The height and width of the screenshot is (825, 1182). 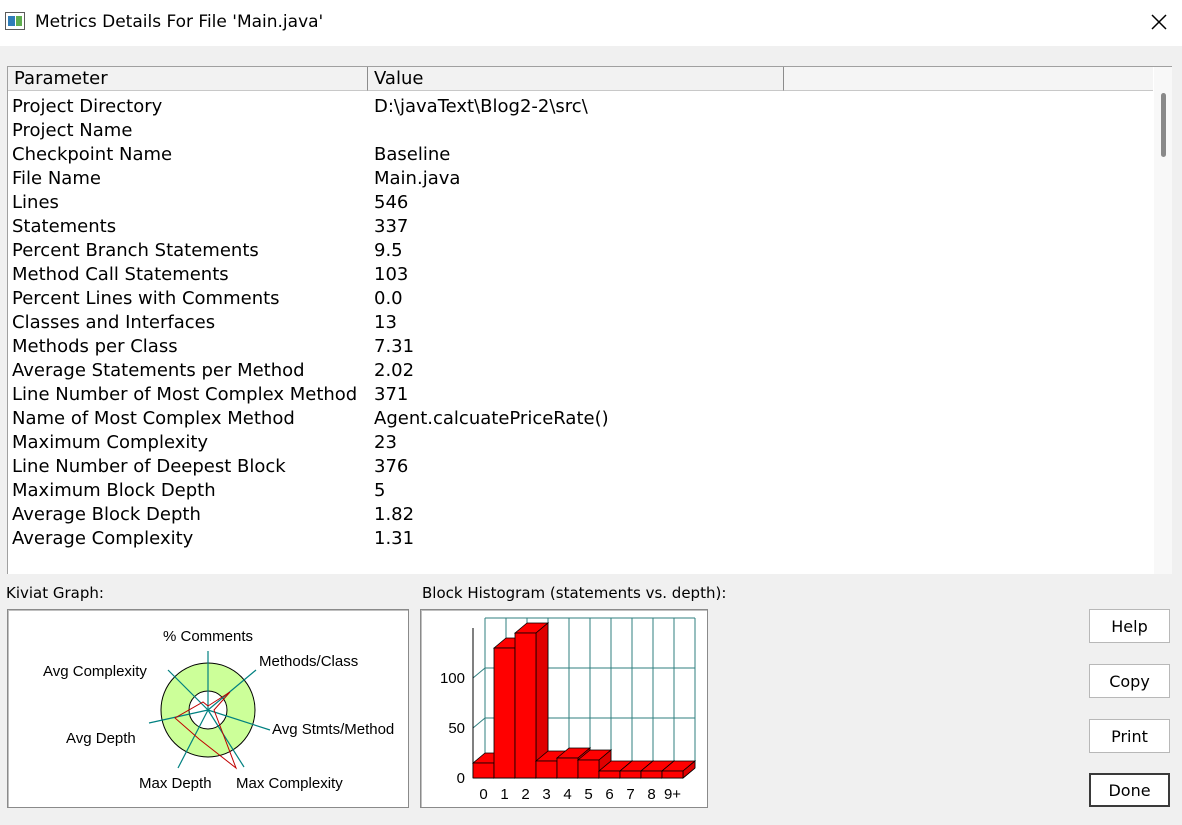 I want to click on copy-button: Copy, so click(x=1129, y=681).